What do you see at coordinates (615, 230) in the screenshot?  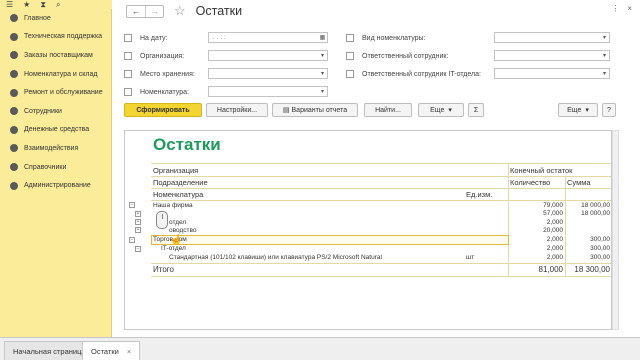 I see `report-scrollbar` at bounding box center [615, 230].